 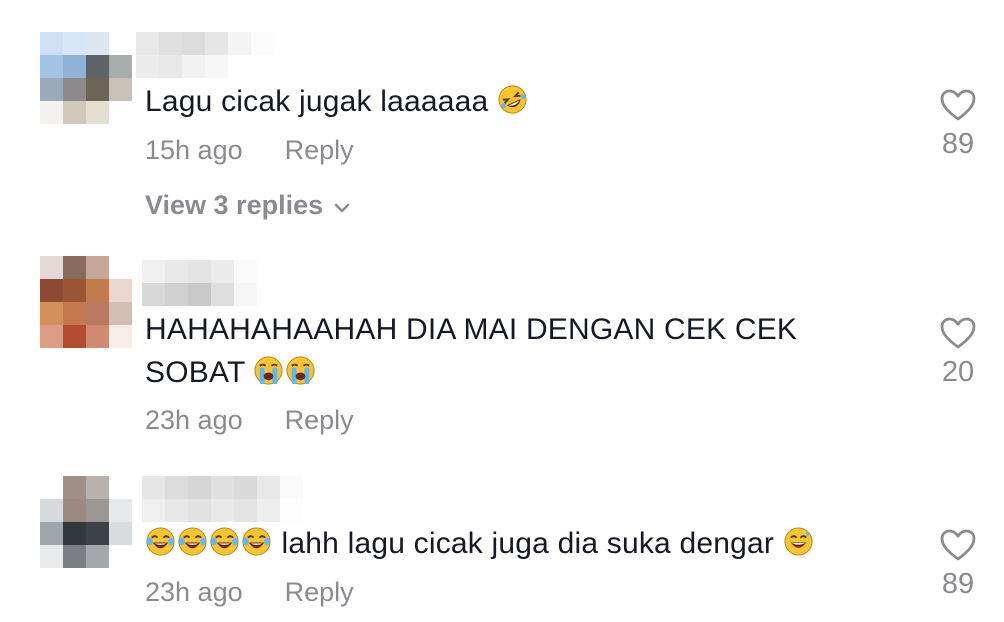 I want to click on like-count: 89, so click(x=958, y=584).